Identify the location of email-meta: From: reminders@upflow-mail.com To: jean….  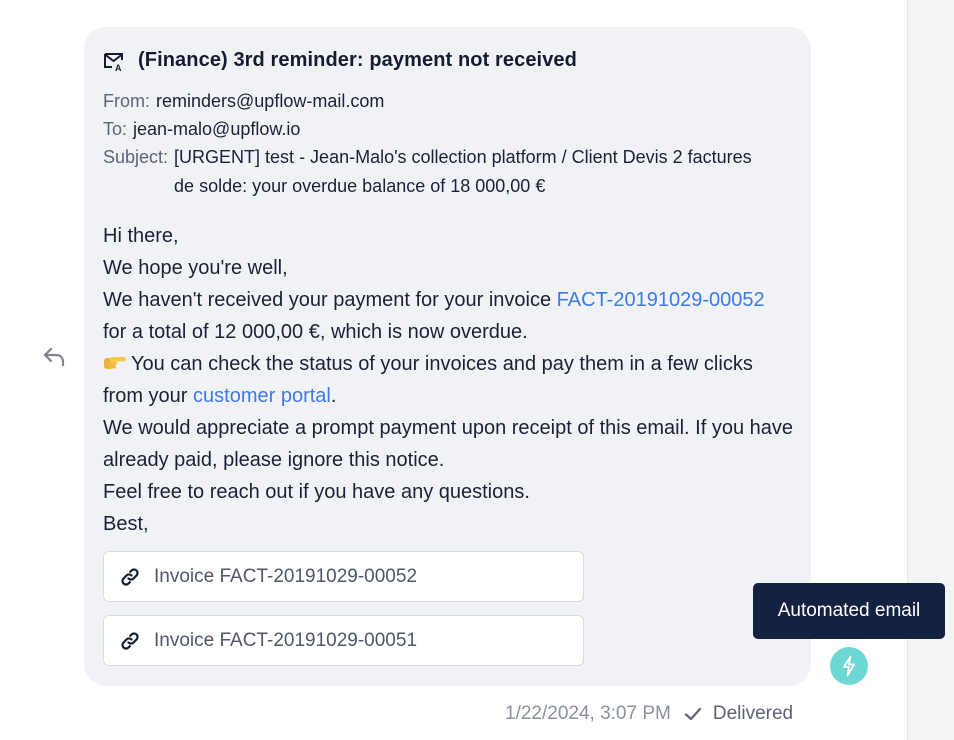
(438, 144).